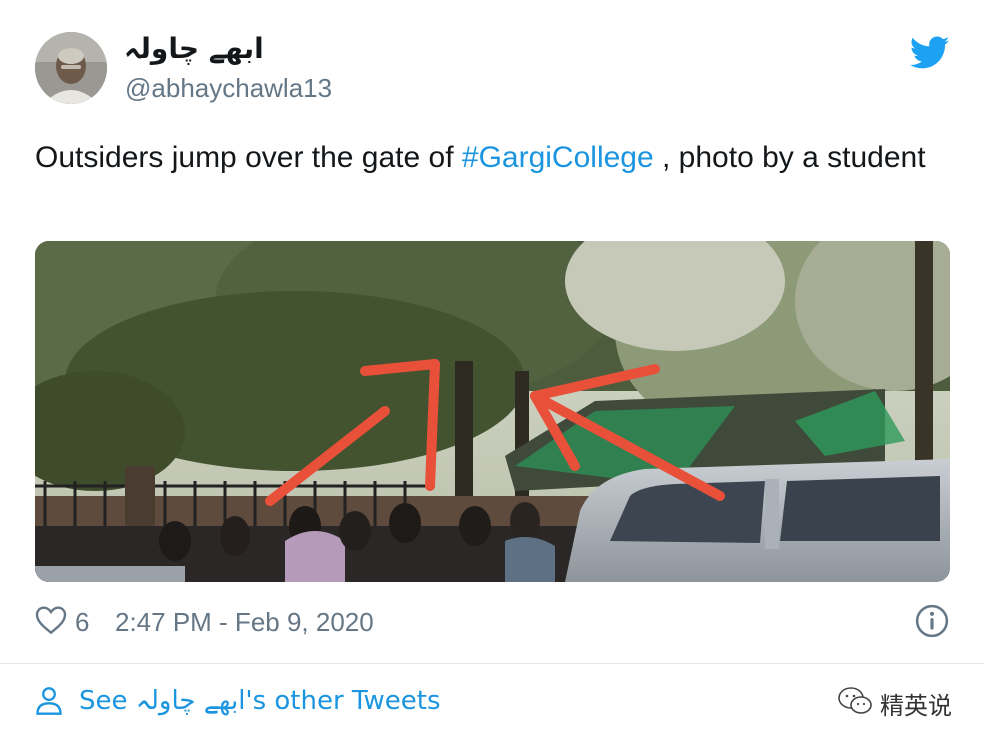  Describe the element at coordinates (855, 700) in the screenshot. I see `wechat-icon` at that location.